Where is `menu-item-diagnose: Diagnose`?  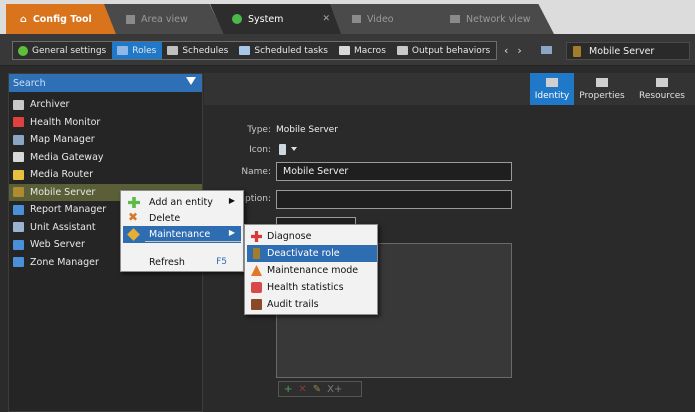 menu-item-diagnose: Diagnose is located at coordinates (312, 236).